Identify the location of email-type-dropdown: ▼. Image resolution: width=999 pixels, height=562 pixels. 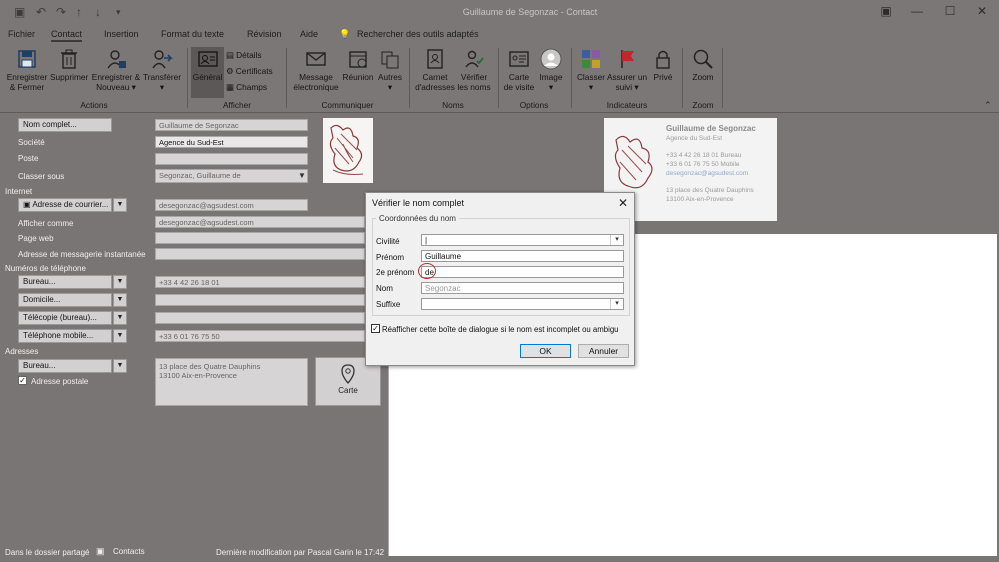
(120, 205).